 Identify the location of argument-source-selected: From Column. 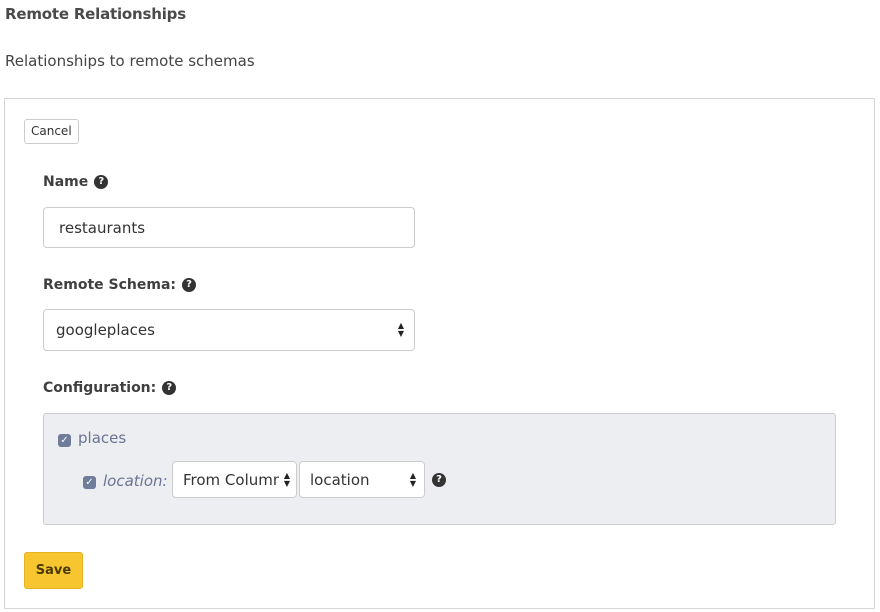
(231, 479).